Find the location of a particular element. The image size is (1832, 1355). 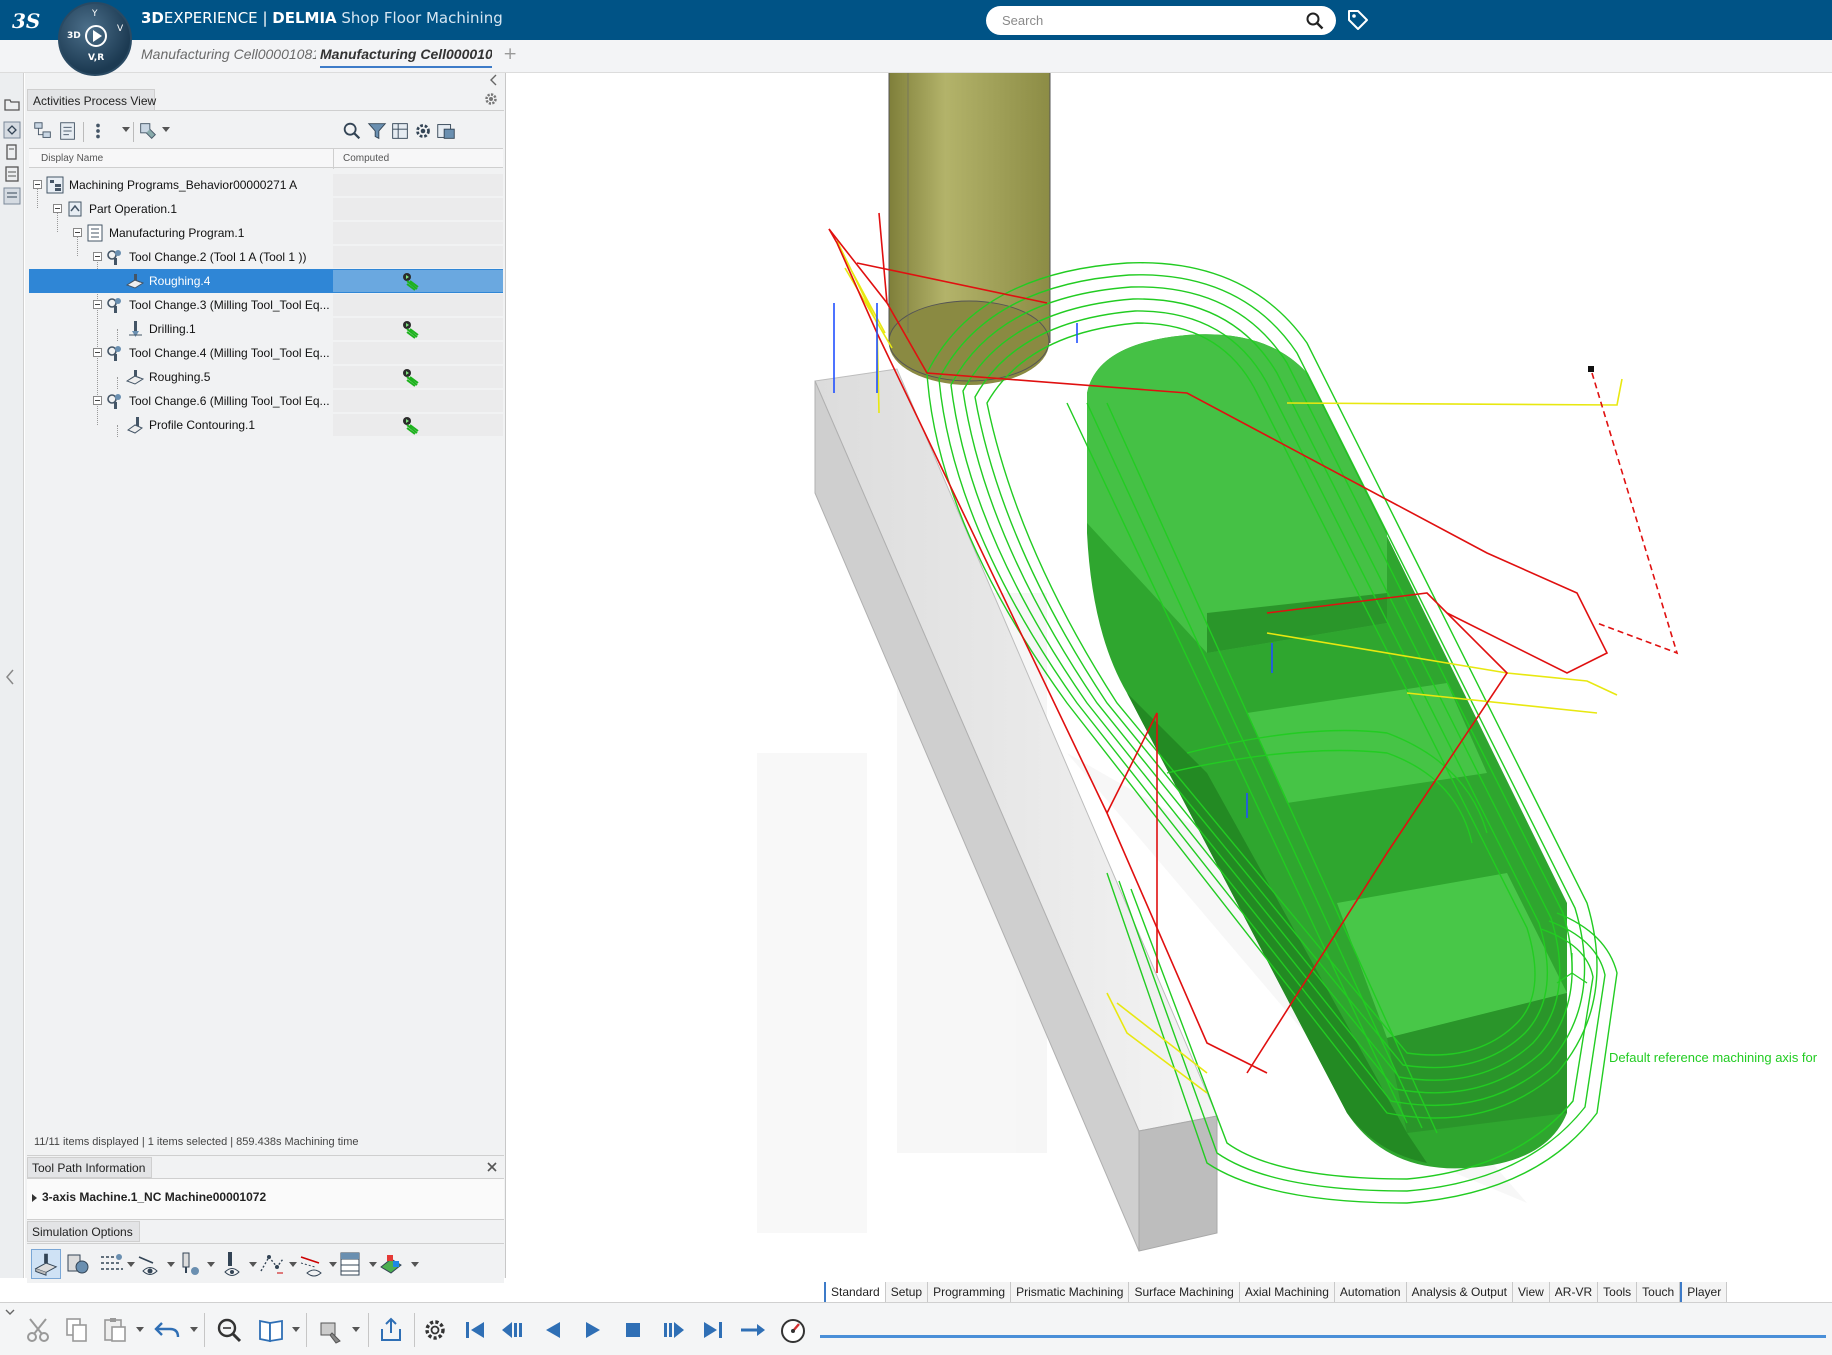

section-tab-programming: Programming is located at coordinates (970, 1292).